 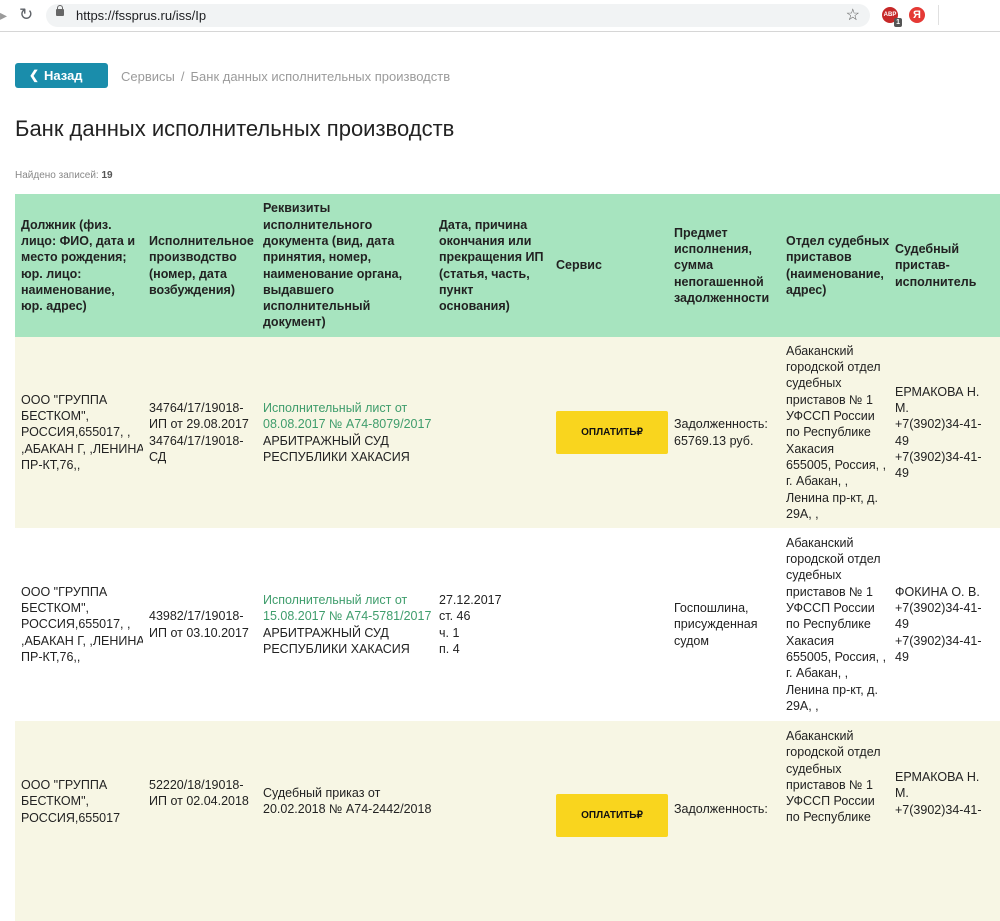 What do you see at coordinates (609, 265) in the screenshot?
I see `header-service: Сервис` at bounding box center [609, 265].